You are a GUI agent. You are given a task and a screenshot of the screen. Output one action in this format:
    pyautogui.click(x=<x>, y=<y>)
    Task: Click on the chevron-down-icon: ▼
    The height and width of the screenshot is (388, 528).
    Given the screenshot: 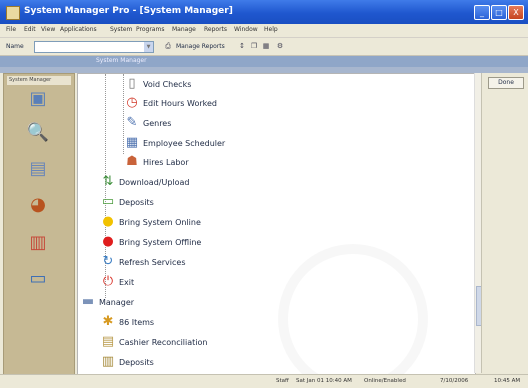 What is the action you would take?
    pyautogui.click(x=148, y=47)
    